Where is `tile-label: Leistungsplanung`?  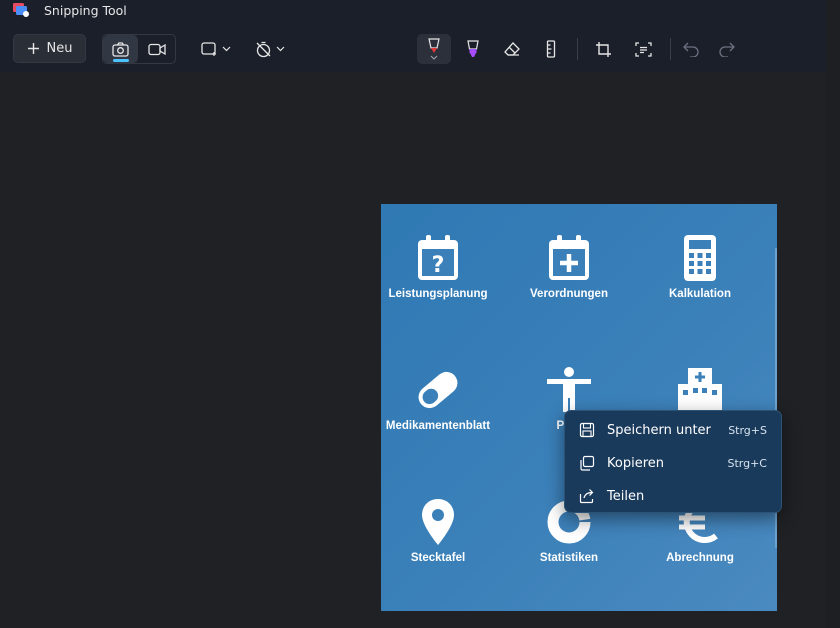
tile-label: Leistungsplanung is located at coordinates (438, 294).